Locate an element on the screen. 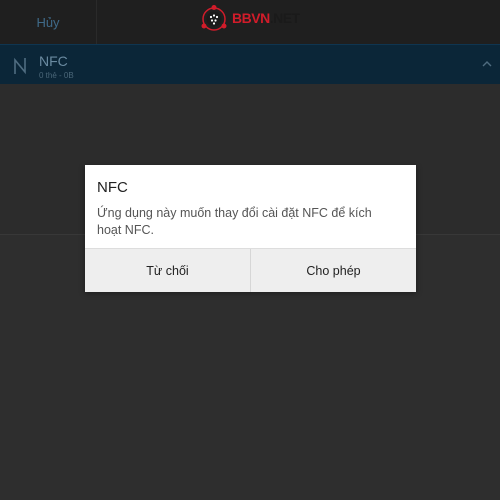  top-bar: Hủy BBVN.NET is located at coordinates (250, 22).